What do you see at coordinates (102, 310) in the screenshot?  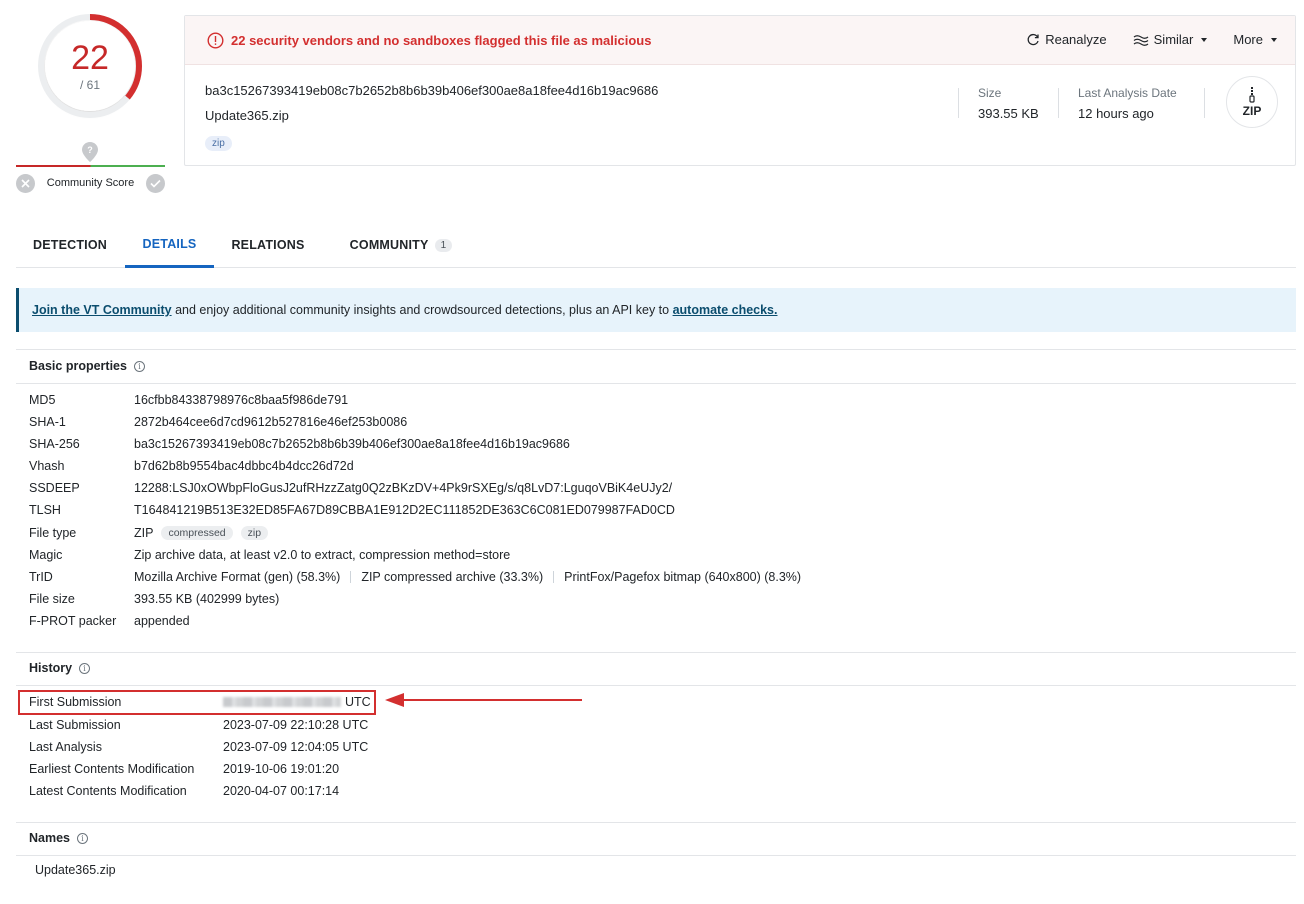 I see `join-community-link: Join the VT Community` at bounding box center [102, 310].